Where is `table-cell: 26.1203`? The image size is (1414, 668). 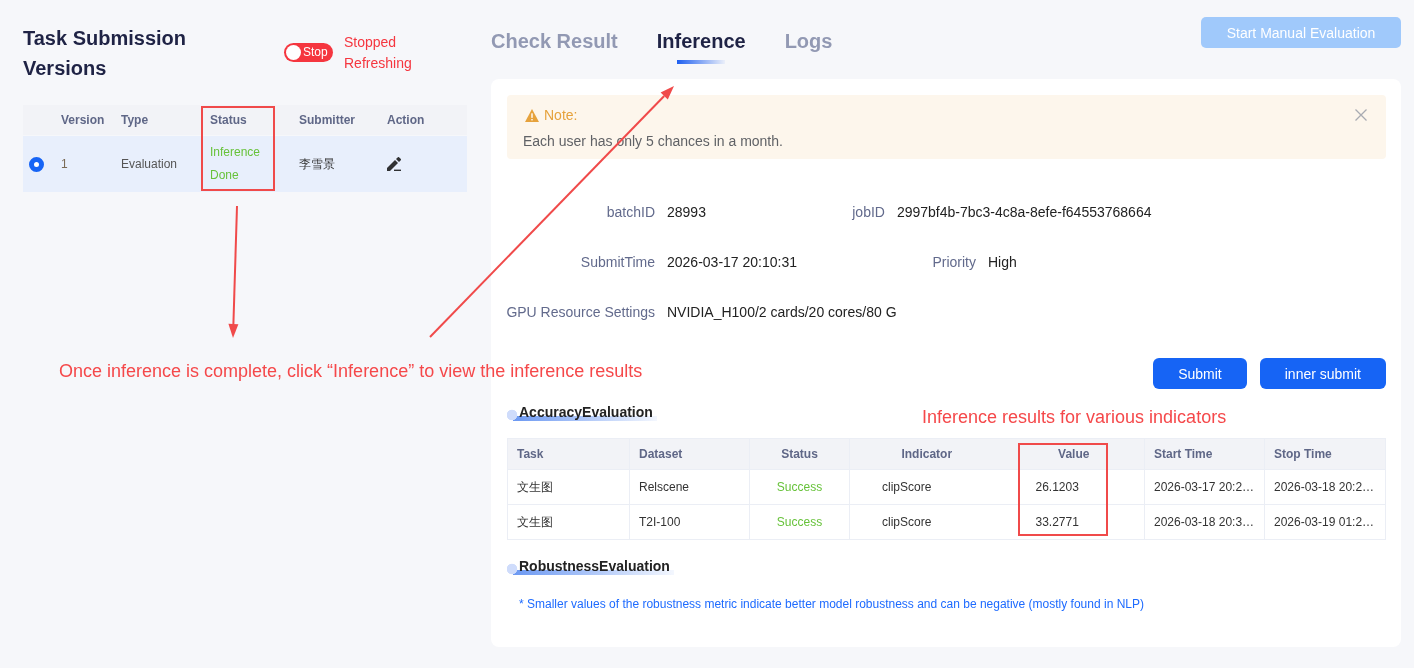
table-cell: 26.1203 is located at coordinates (1074, 487).